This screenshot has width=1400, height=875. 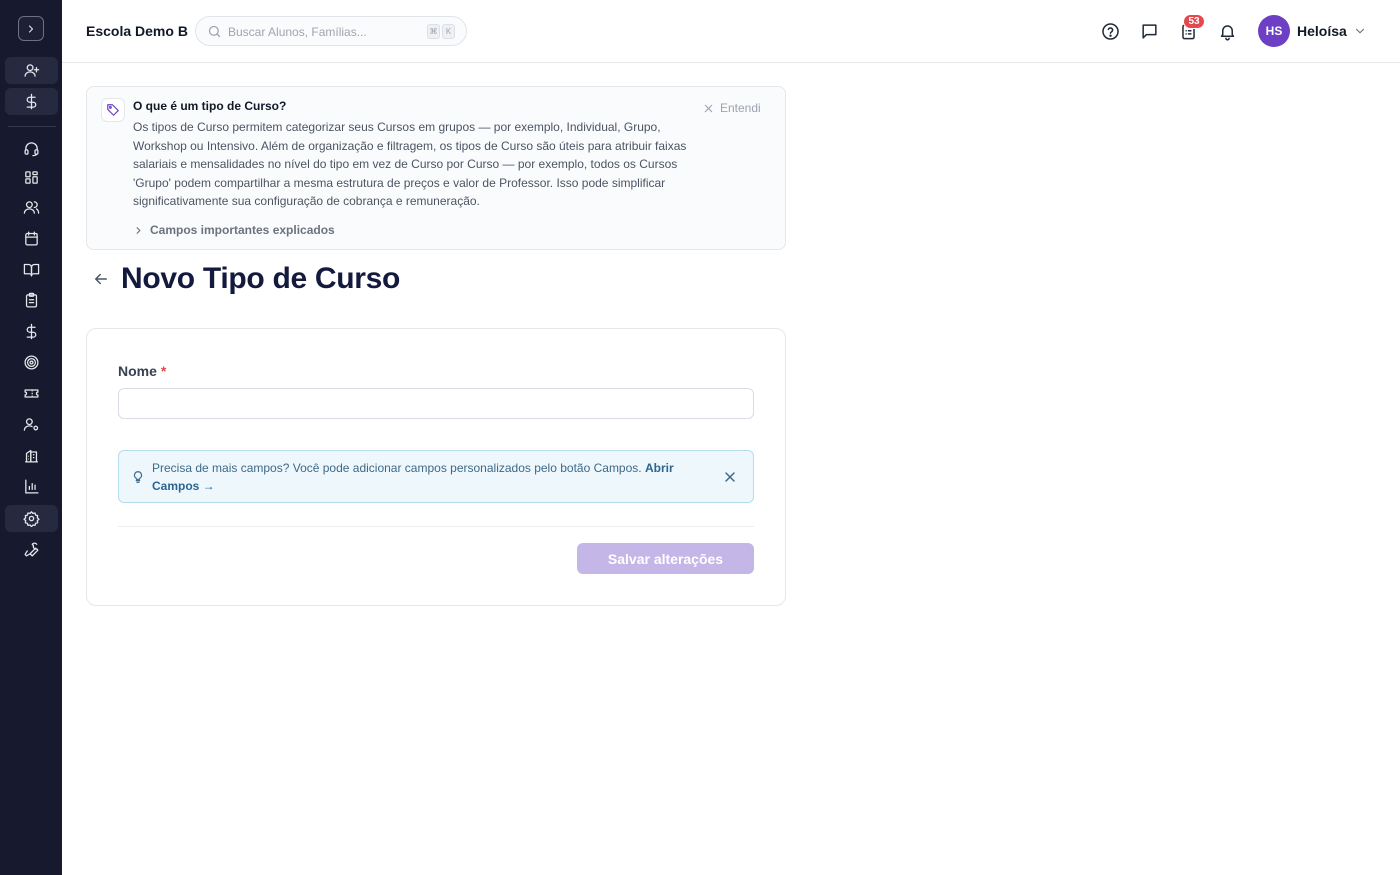 What do you see at coordinates (1322, 31) in the screenshot?
I see `user-name: Heloísa` at bounding box center [1322, 31].